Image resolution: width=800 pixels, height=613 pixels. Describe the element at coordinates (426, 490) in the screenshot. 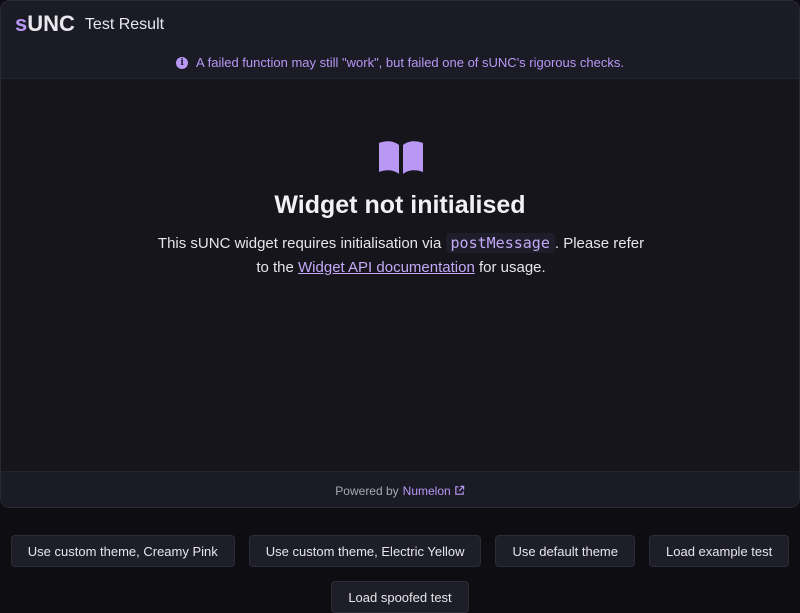

I see `numelon-link-label: Numelon` at that location.